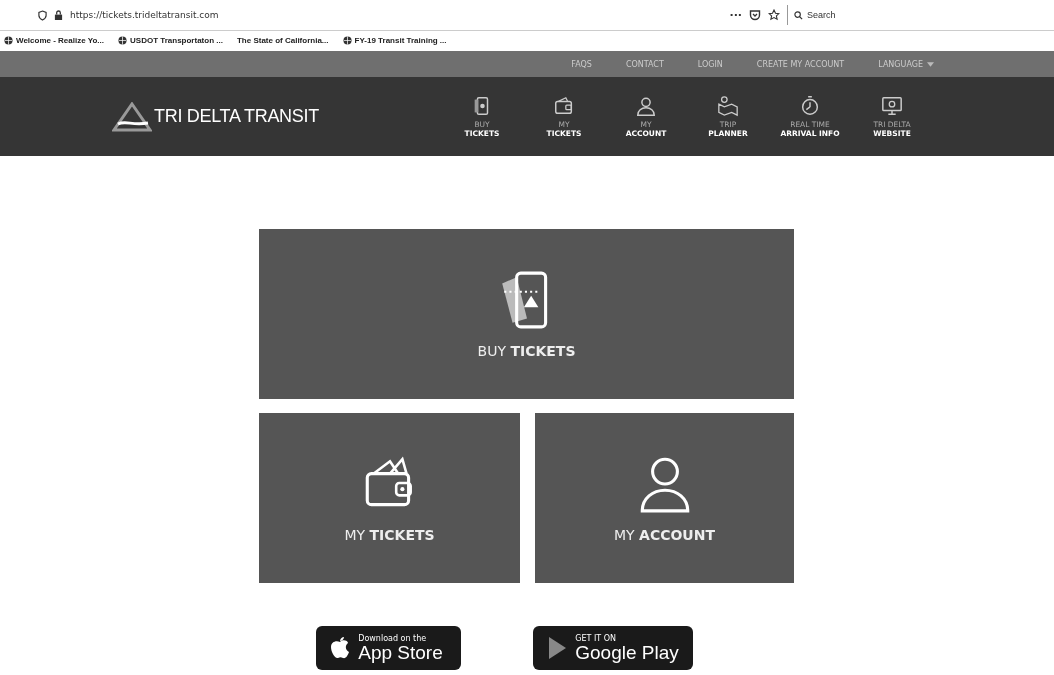 The height and width of the screenshot is (675, 1054). Describe the element at coordinates (892, 106) in the screenshot. I see `monitor-icon` at that location.